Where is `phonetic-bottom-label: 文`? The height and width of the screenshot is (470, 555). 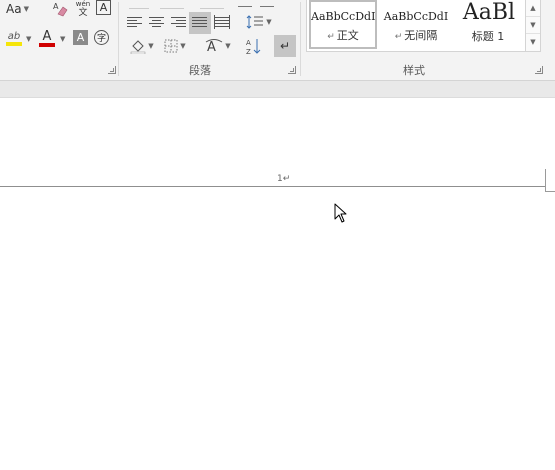
phonetic-bottom-label: 文 is located at coordinates (83, 12).